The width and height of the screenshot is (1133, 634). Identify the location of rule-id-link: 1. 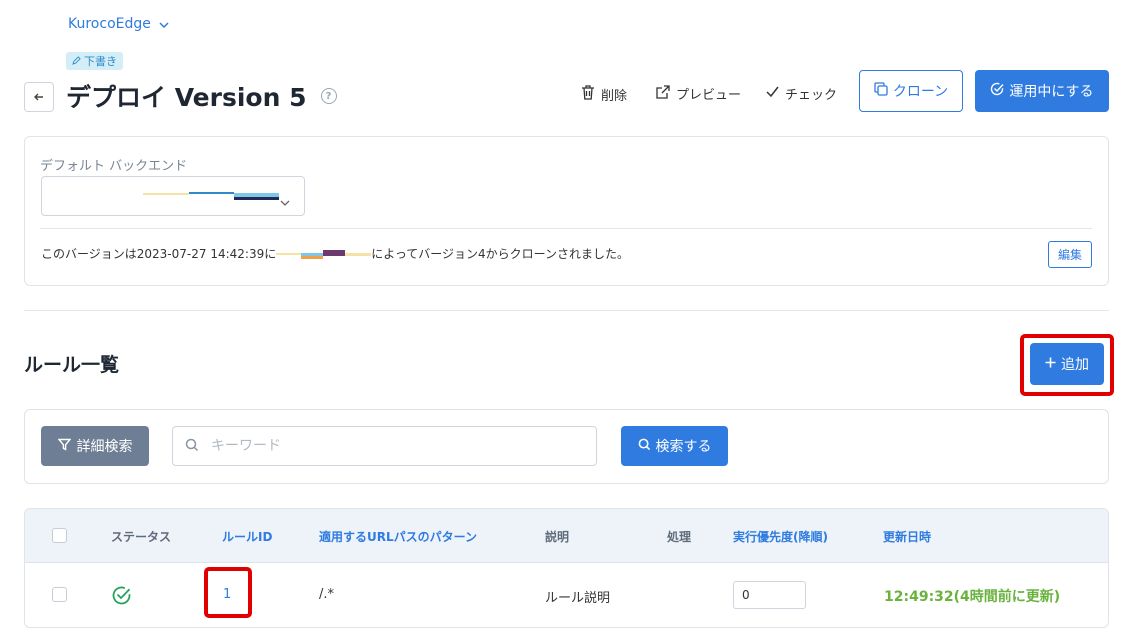
(227, 594).